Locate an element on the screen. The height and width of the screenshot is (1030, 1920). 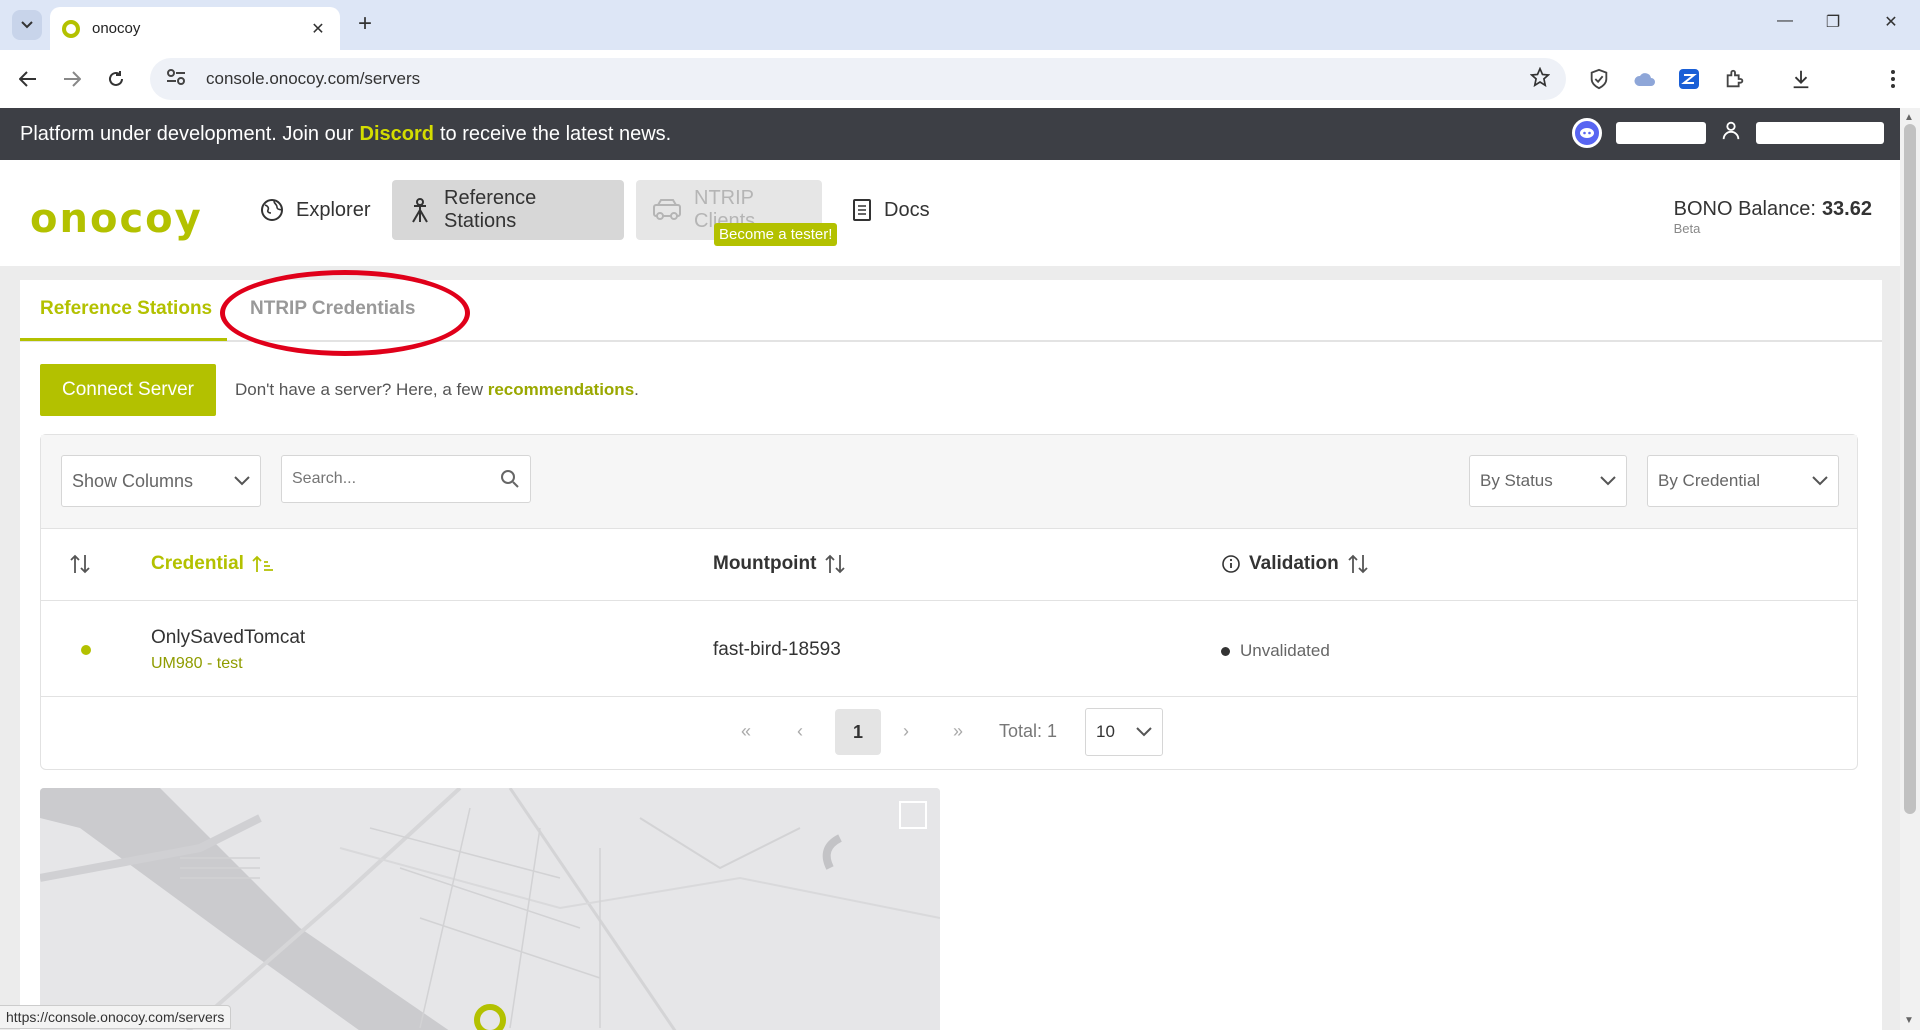
globe-icon is located at coordinates (272, 210).